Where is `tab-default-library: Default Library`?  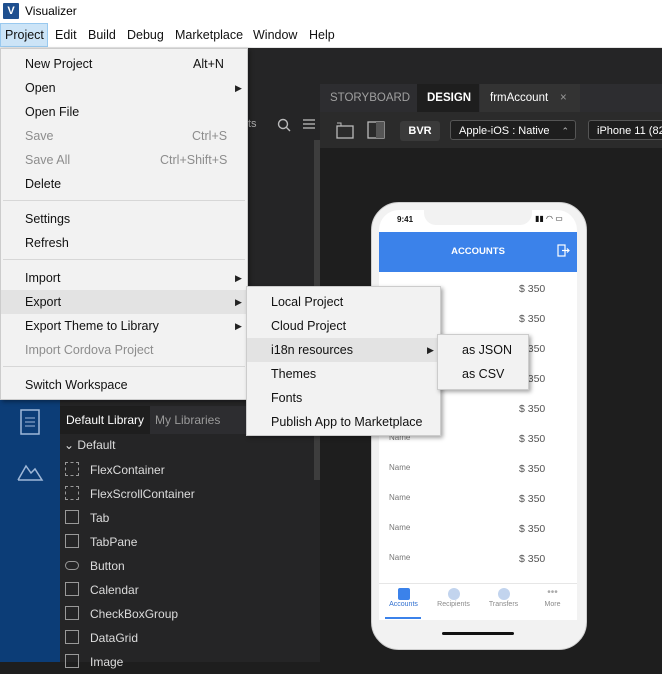 tab-default-library: Default Library is located at coordinates (105, 420).